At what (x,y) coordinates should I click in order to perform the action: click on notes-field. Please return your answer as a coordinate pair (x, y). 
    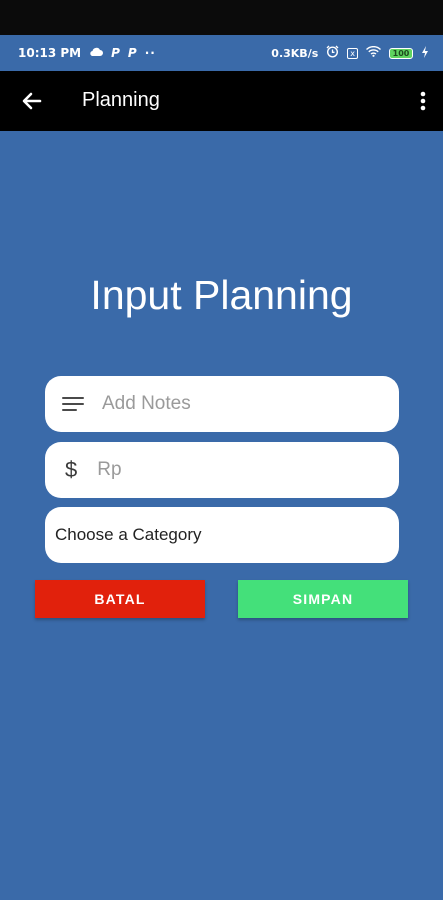
    Looking at the image, I should click on (222, 404).